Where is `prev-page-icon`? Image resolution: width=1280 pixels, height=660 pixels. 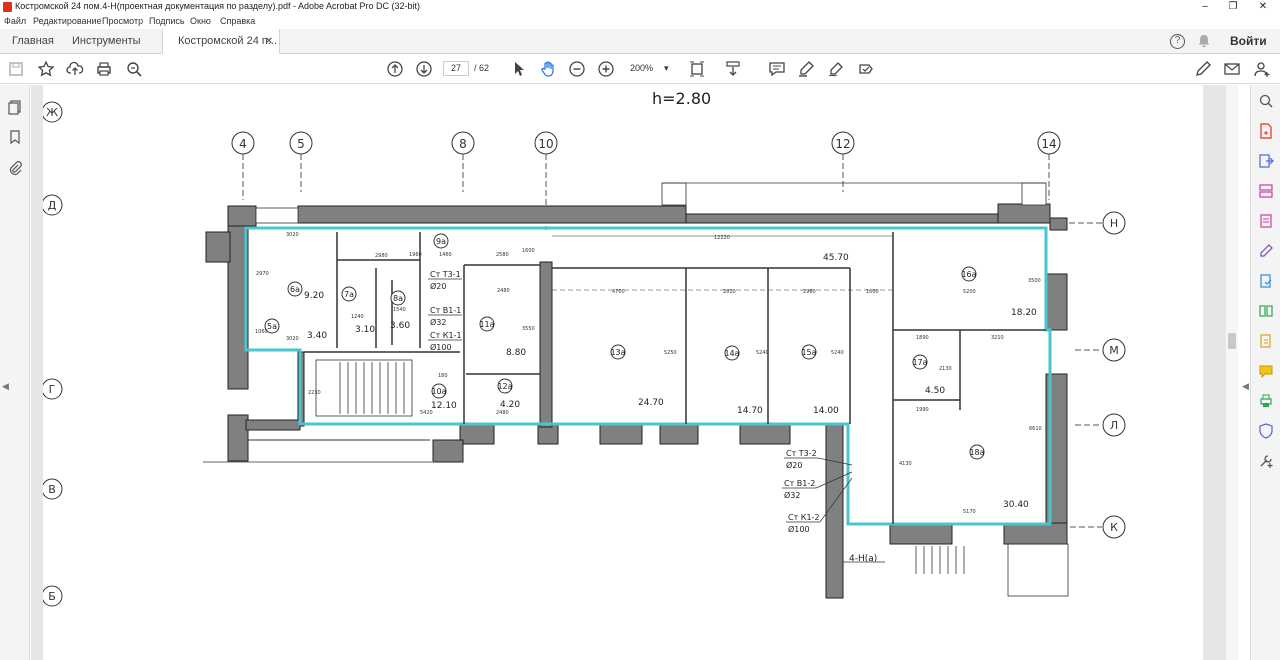
prev-page-icon is located at coordinates (395, 69).